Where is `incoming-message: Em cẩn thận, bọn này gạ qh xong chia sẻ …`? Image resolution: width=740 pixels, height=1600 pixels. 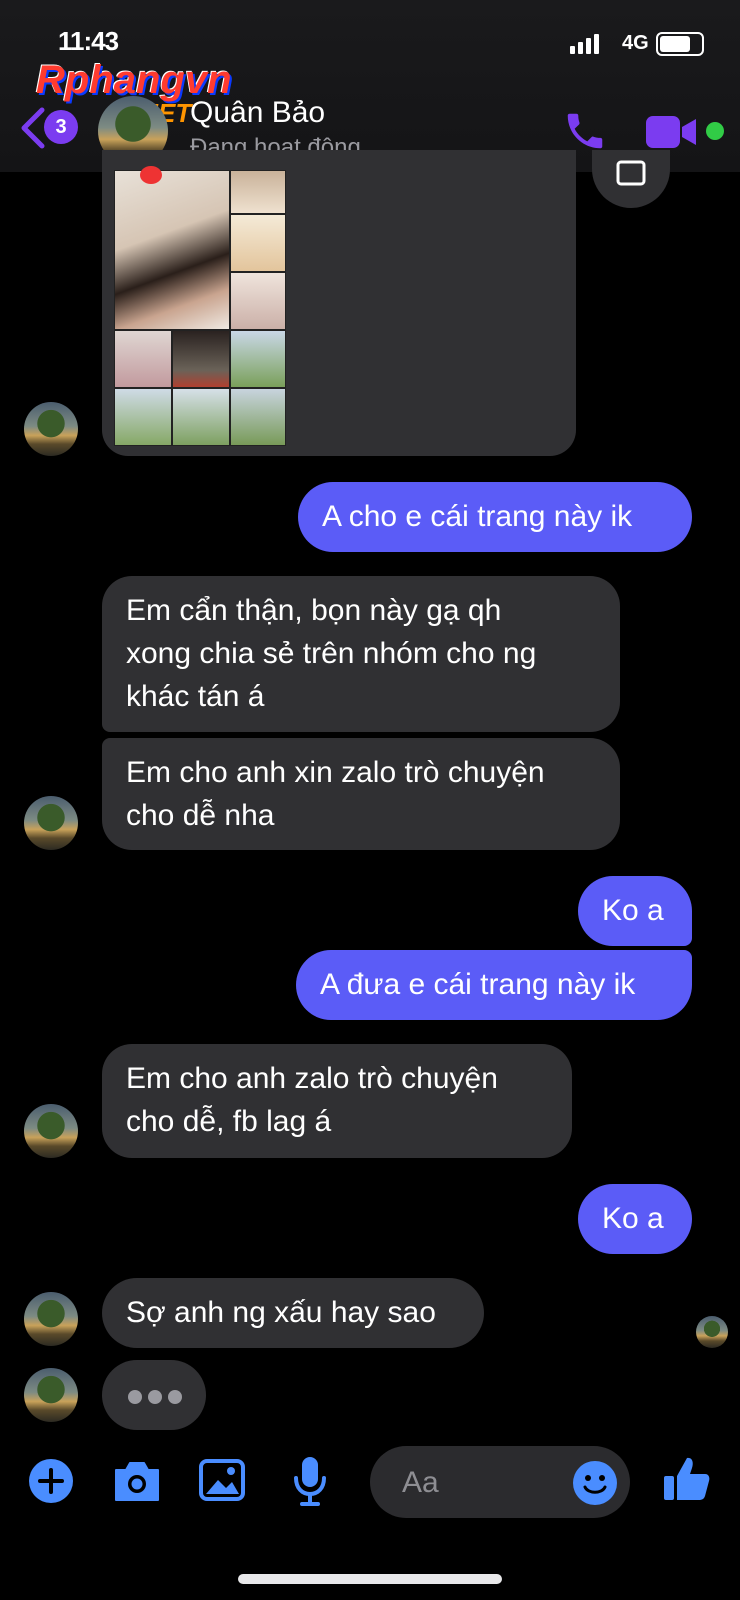
incoming-message: Em cẩn thận, bọn này gạ qh xong chia sẻ … is located at coordinates (361, 654).